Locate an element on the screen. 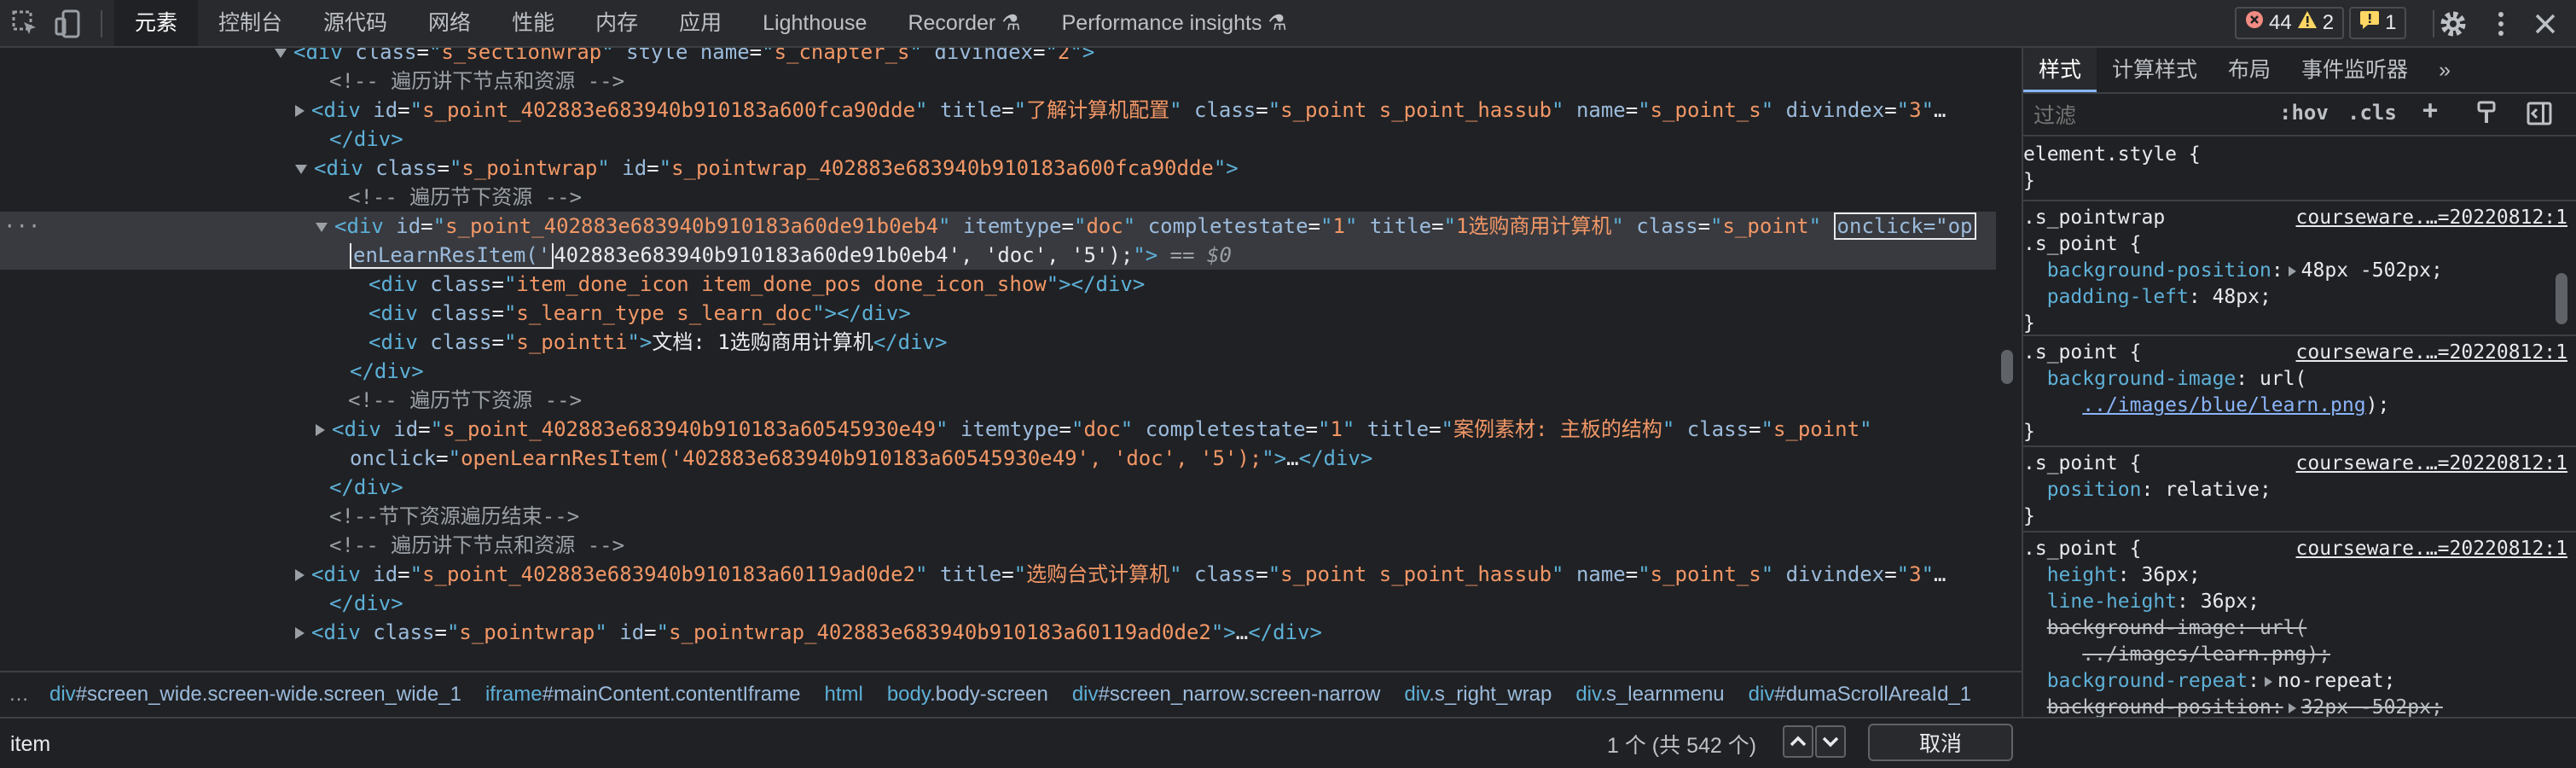 This screenshot has height=768, width=2576. hov-button: :hov is located at coordinates (2304, 113).